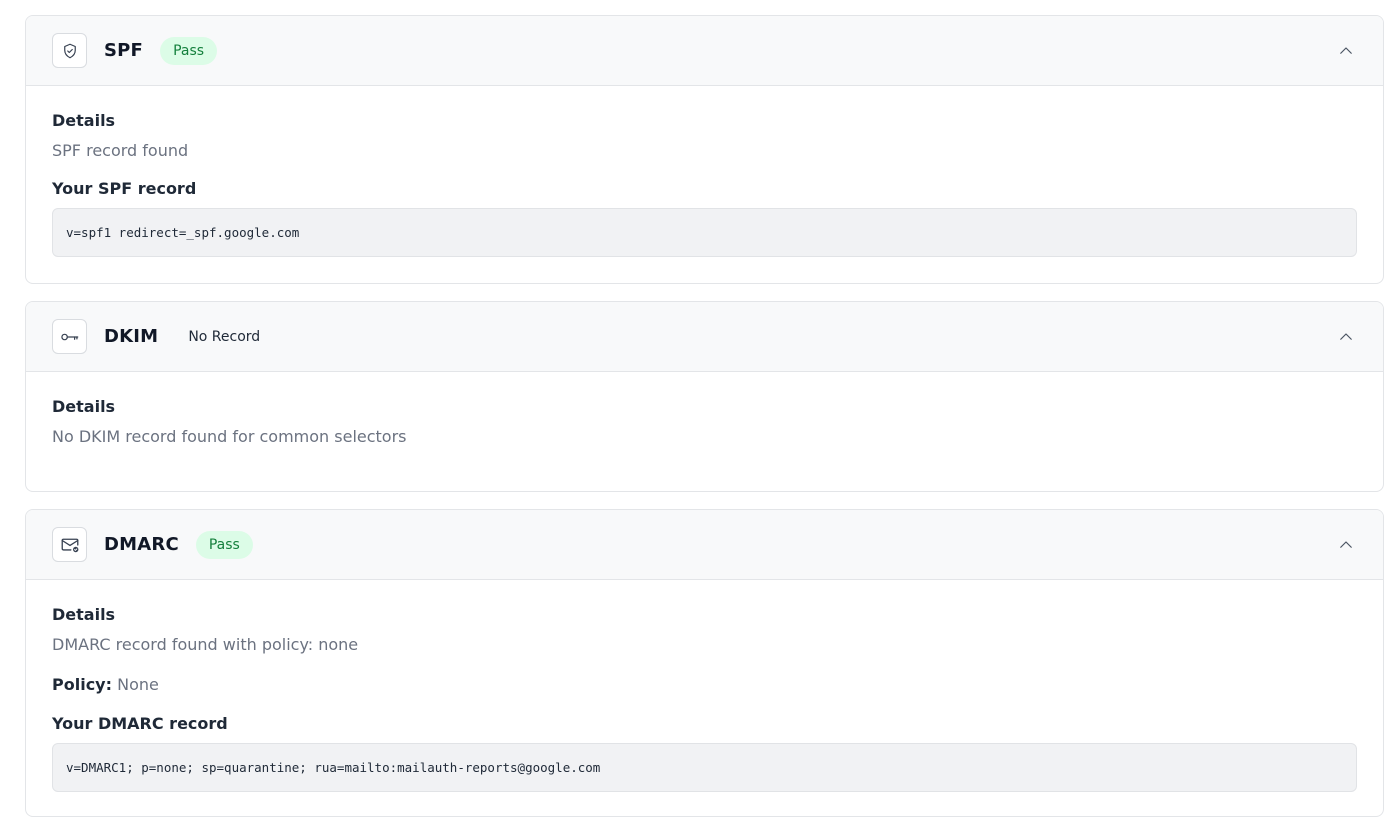 Image resolution: width=1400 pixels, height=824 pixels. What do you see at coordinates (704, 51) in the screenshot?
I see `spf-card-header: SPF Pass` at bounding box center [704, 51].